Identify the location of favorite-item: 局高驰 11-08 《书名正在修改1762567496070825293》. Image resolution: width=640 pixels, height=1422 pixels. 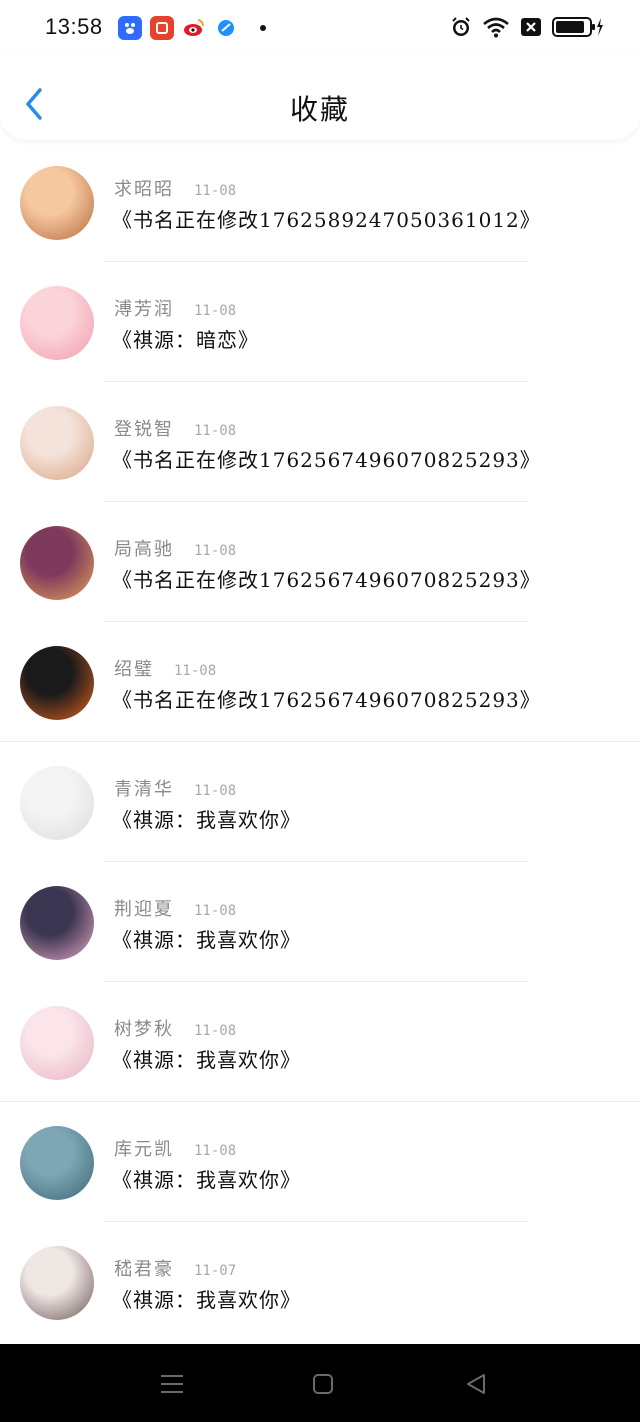
(320, 562).